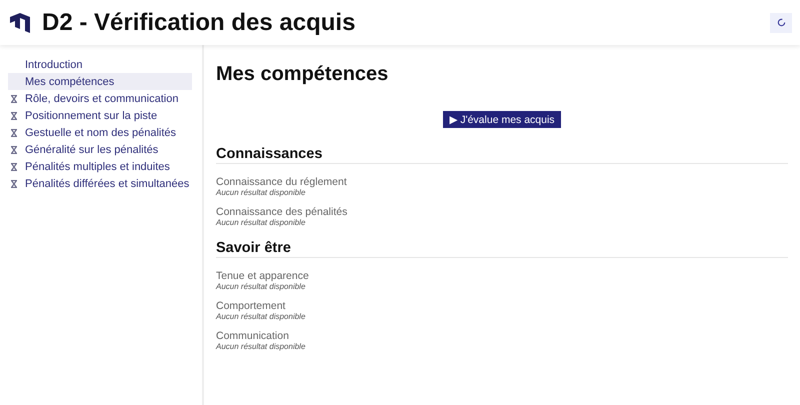  I want to click on sidebar-item: Mes compétences, so click(100, 81).